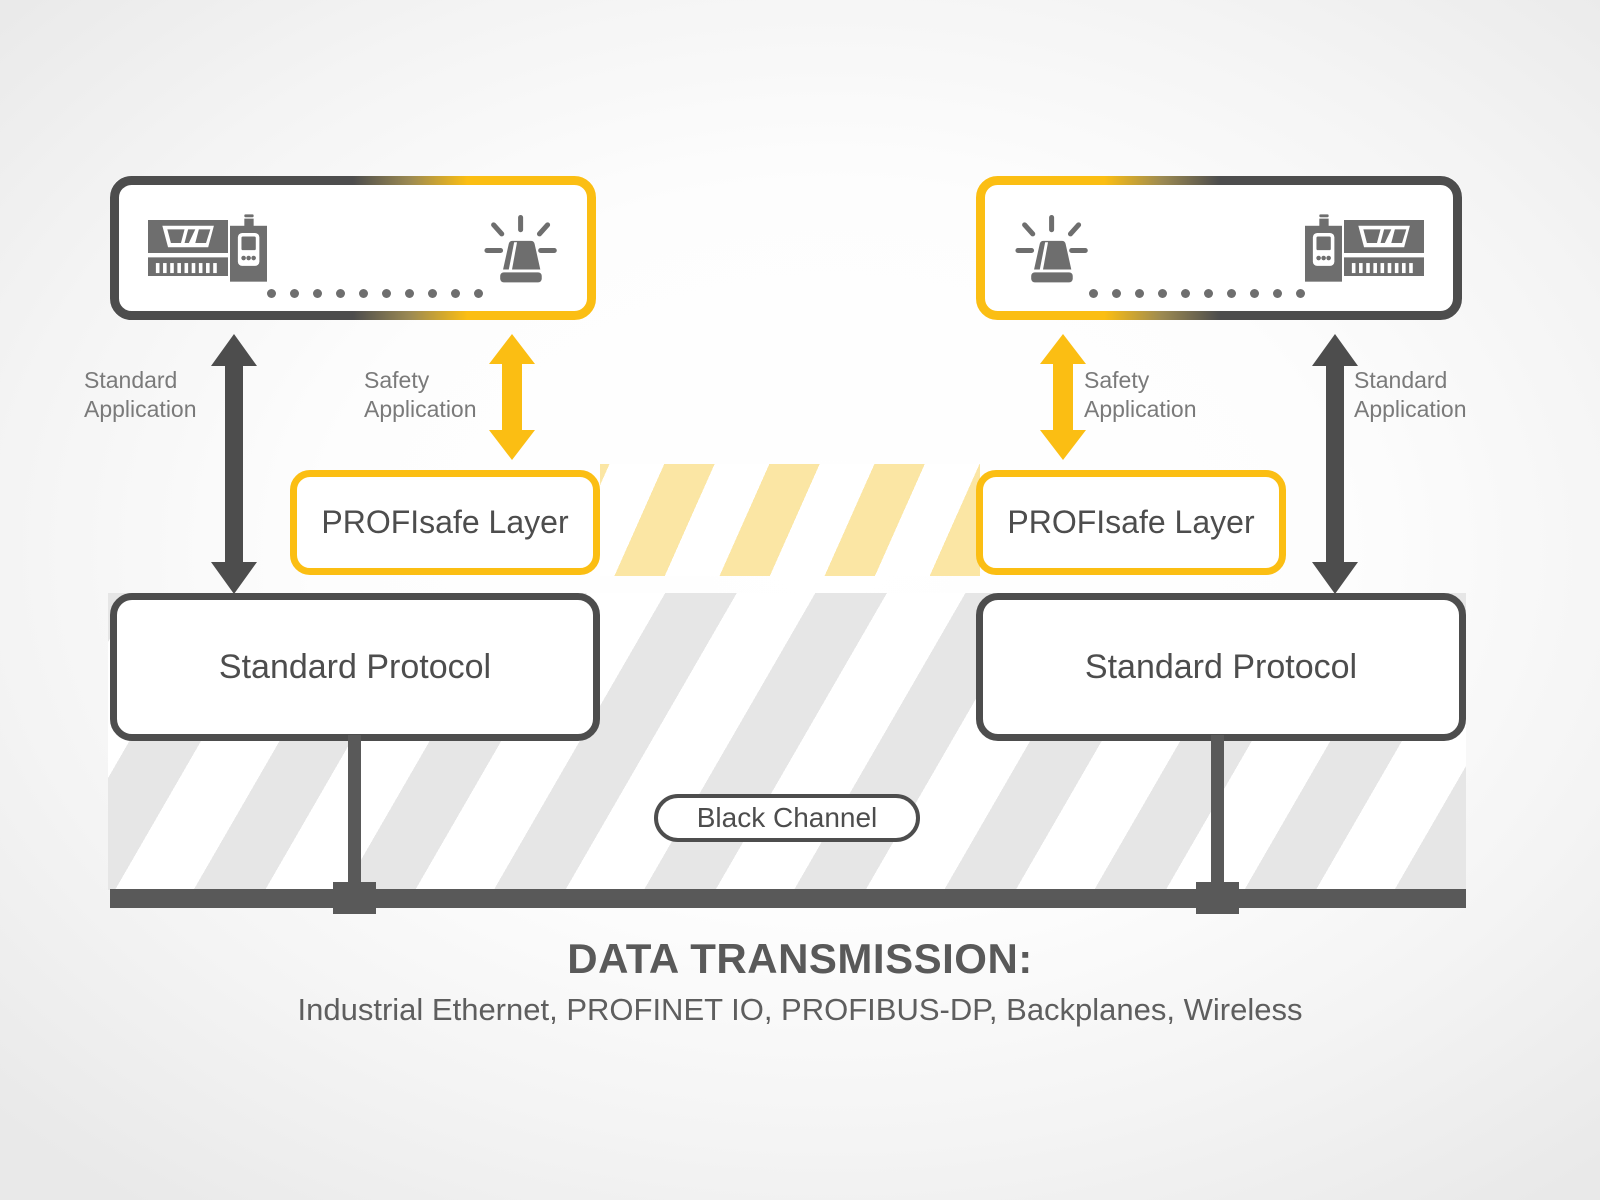  What do you see at coordinates (512, 397) in the screenshot?
I see `arrow-safety-application-left` at bounding box center [512, 397].